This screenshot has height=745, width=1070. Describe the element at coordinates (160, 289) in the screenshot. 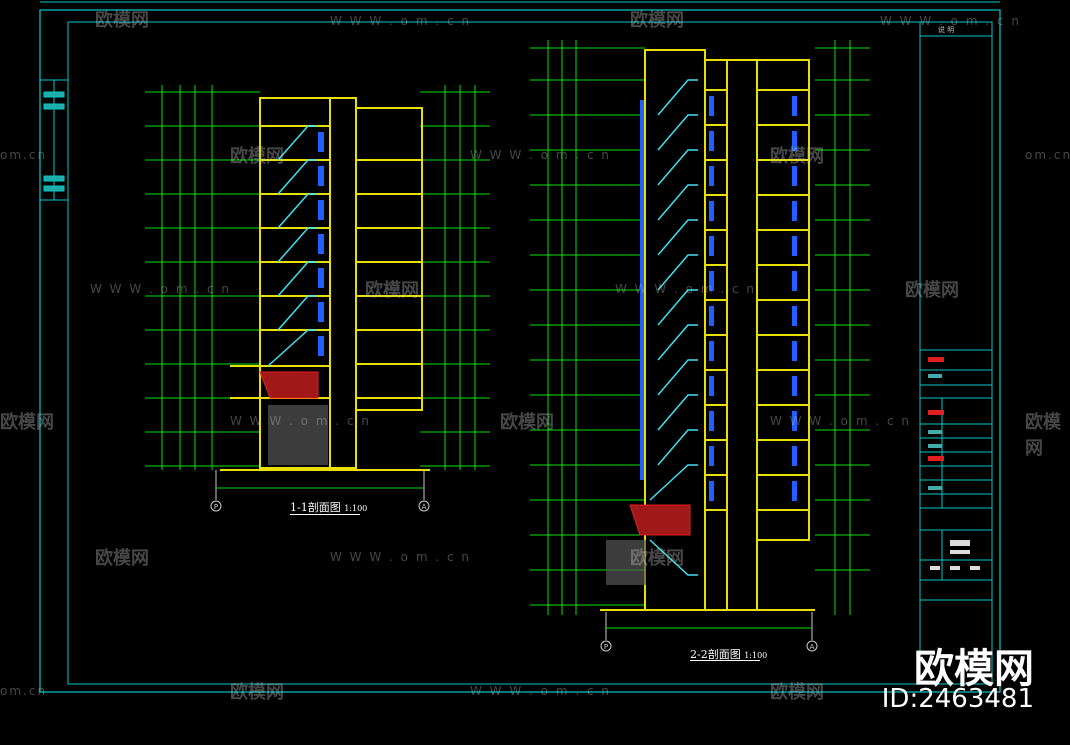

I see `watermark-url-6: W W W . o m . c n` at that location.